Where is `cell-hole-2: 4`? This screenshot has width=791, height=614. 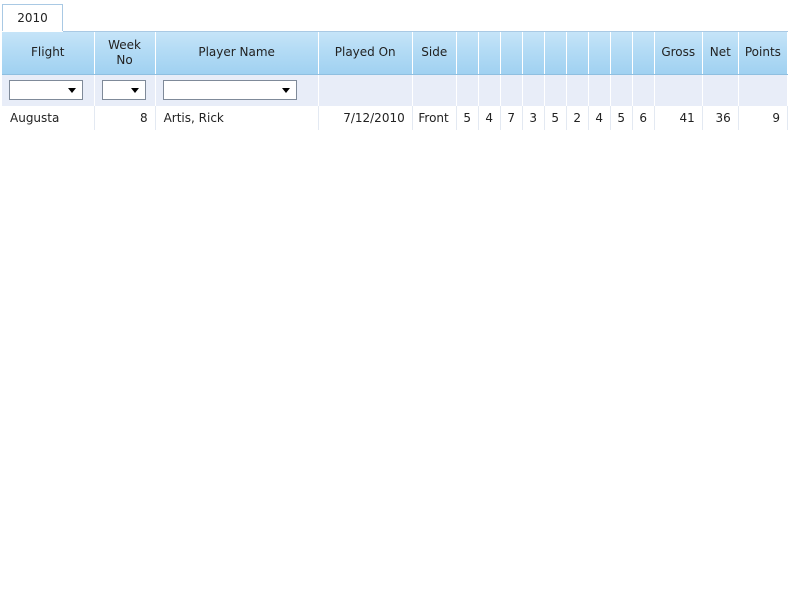 cell-hole-2: 4 is located at coordinates (489, 118).